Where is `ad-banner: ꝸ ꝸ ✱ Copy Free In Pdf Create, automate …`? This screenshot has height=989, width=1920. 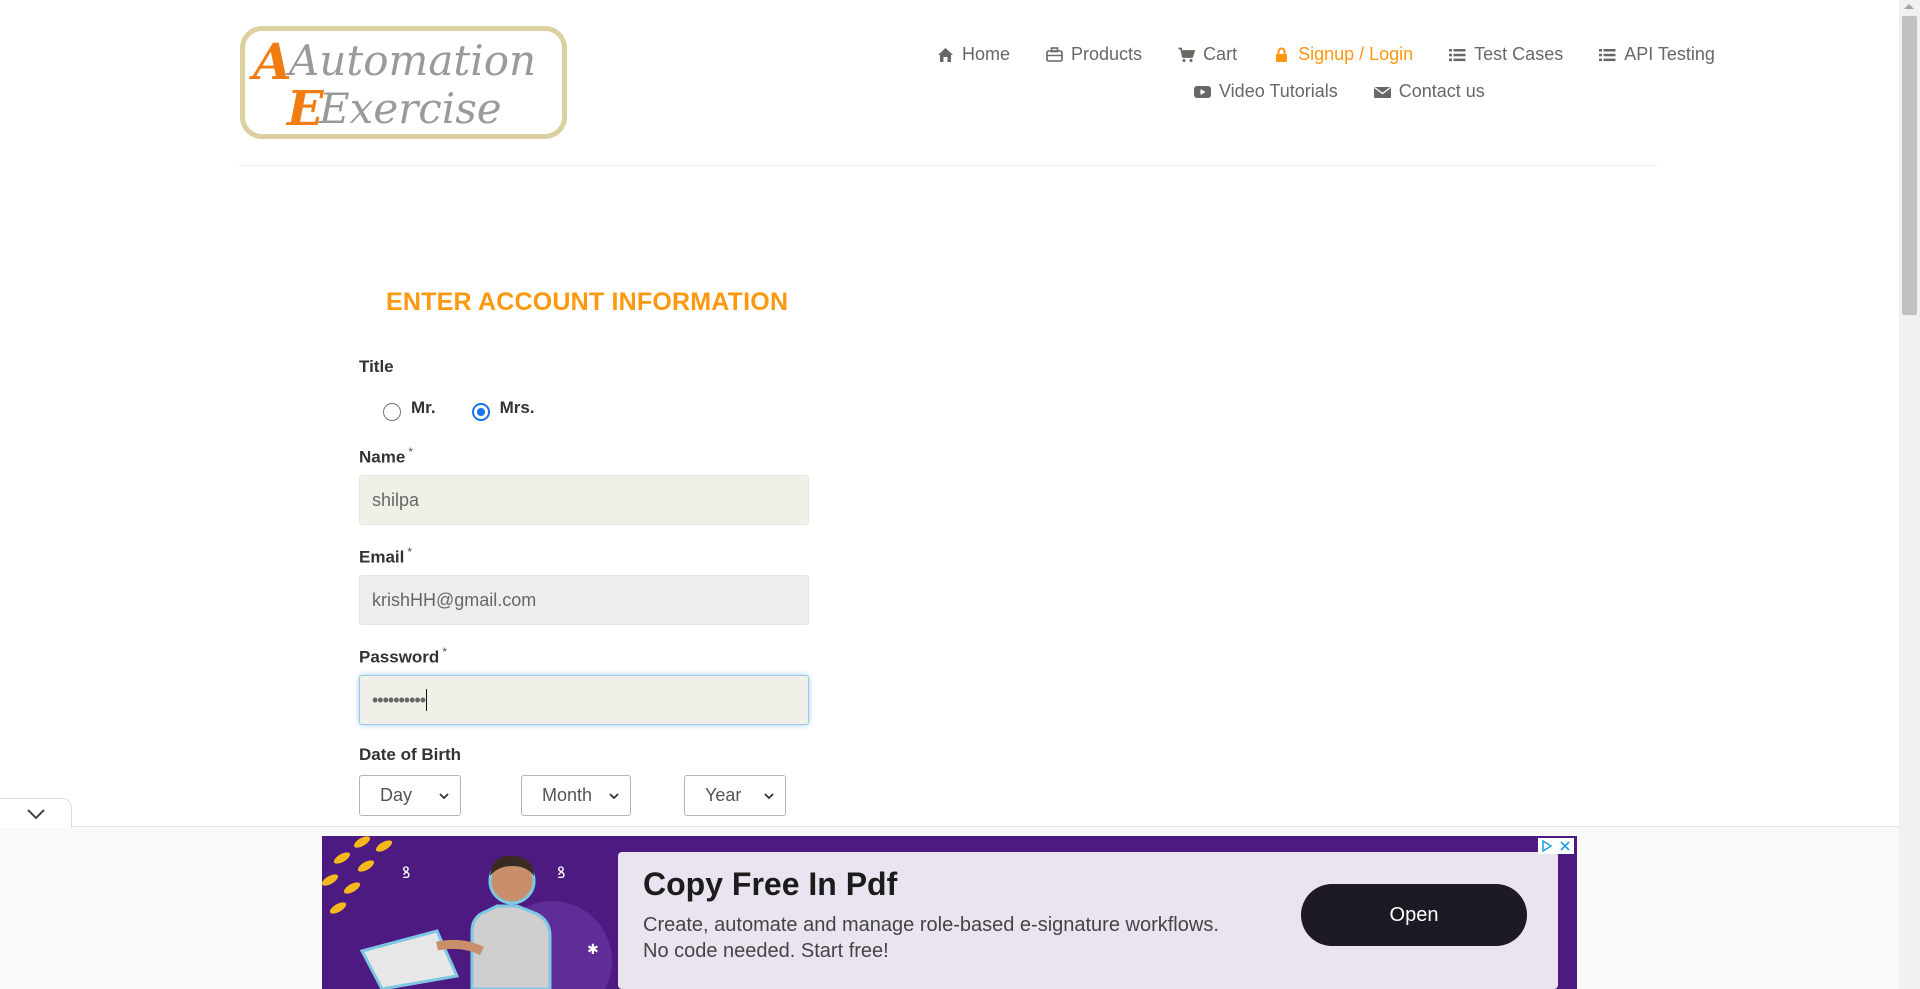
ad-banner: ꝸ ꝸ ✱ Copy Free In Pdf Create, automate … is located at coordinates (949, 912).